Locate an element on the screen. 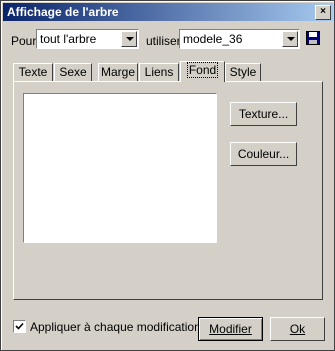  ok-button: Ok is located at coordinates (297, 329).